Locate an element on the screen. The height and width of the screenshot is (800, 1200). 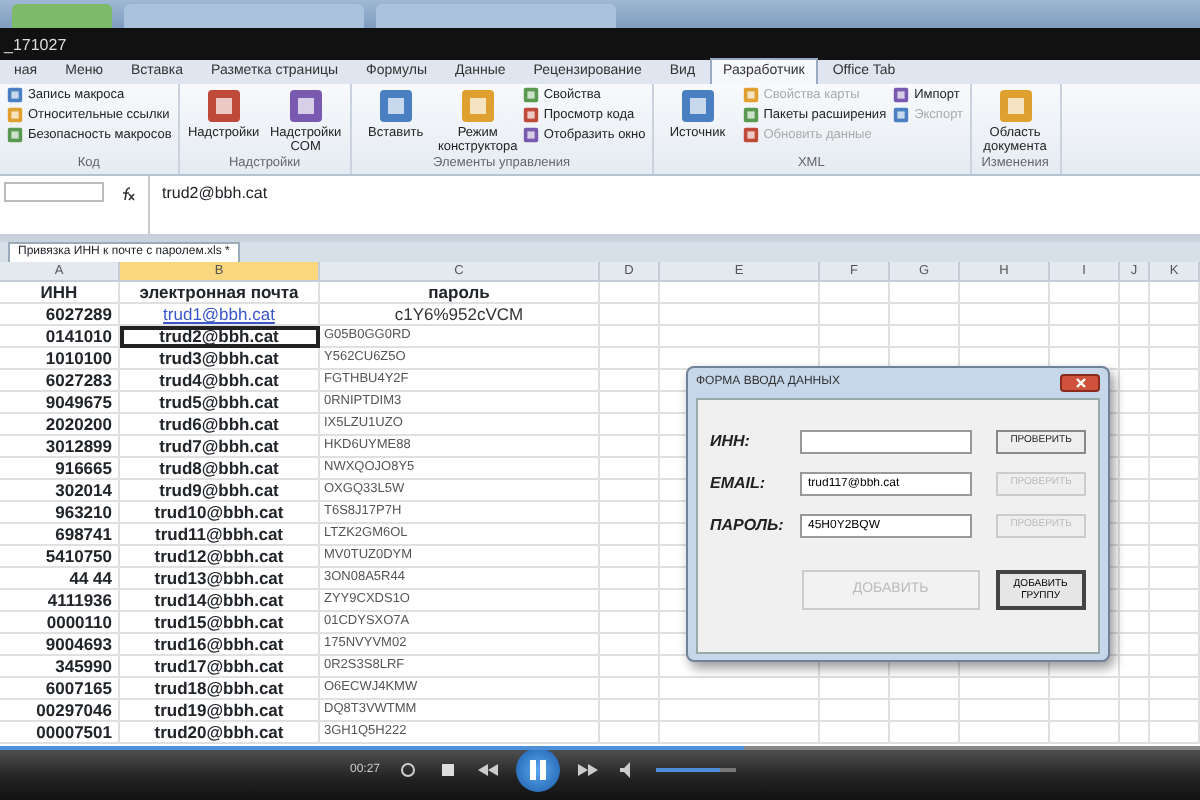
table-cell: trud5@bbh.cat is located at coordinates (220, 403).